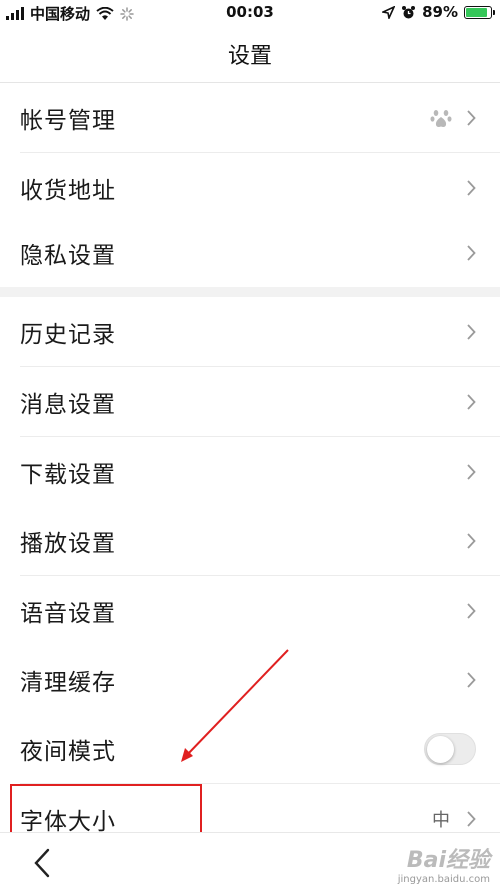  What do you see at coordinates (106, 810) in the screenshot?
I see `annotation-highlight-box` at bounding box center [106, 810].